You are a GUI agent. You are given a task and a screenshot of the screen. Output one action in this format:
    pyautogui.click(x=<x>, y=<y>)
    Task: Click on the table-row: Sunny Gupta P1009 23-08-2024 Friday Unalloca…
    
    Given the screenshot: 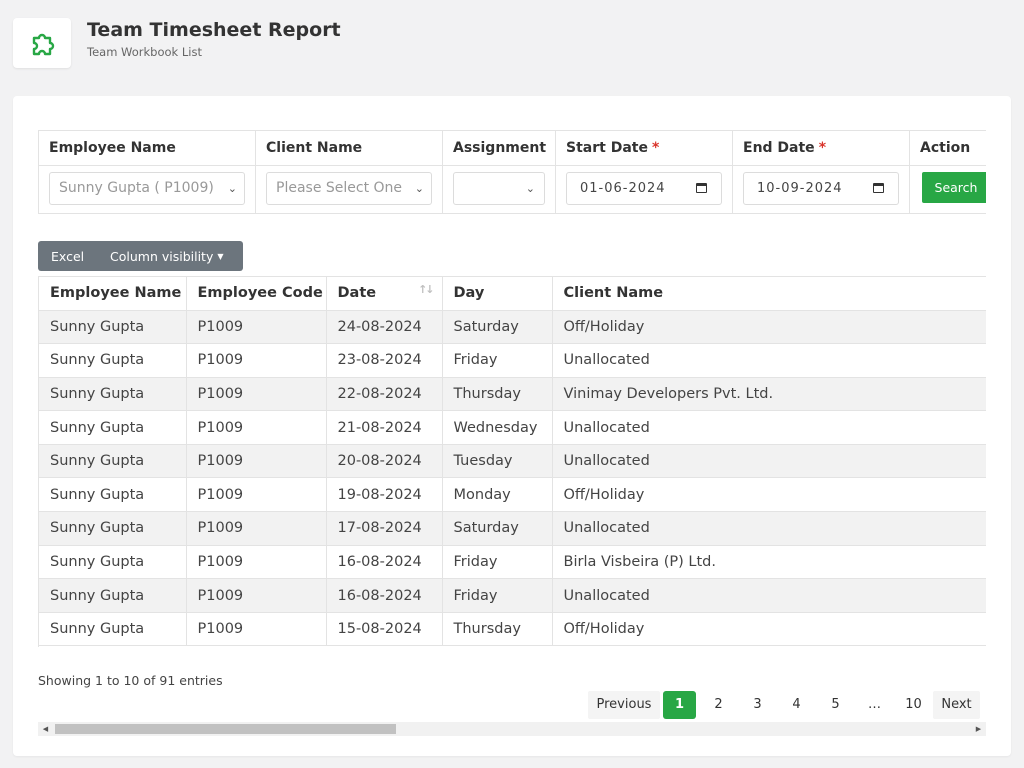 What is the action you would take?
    pyautogui.click(x=512, y=360)
    